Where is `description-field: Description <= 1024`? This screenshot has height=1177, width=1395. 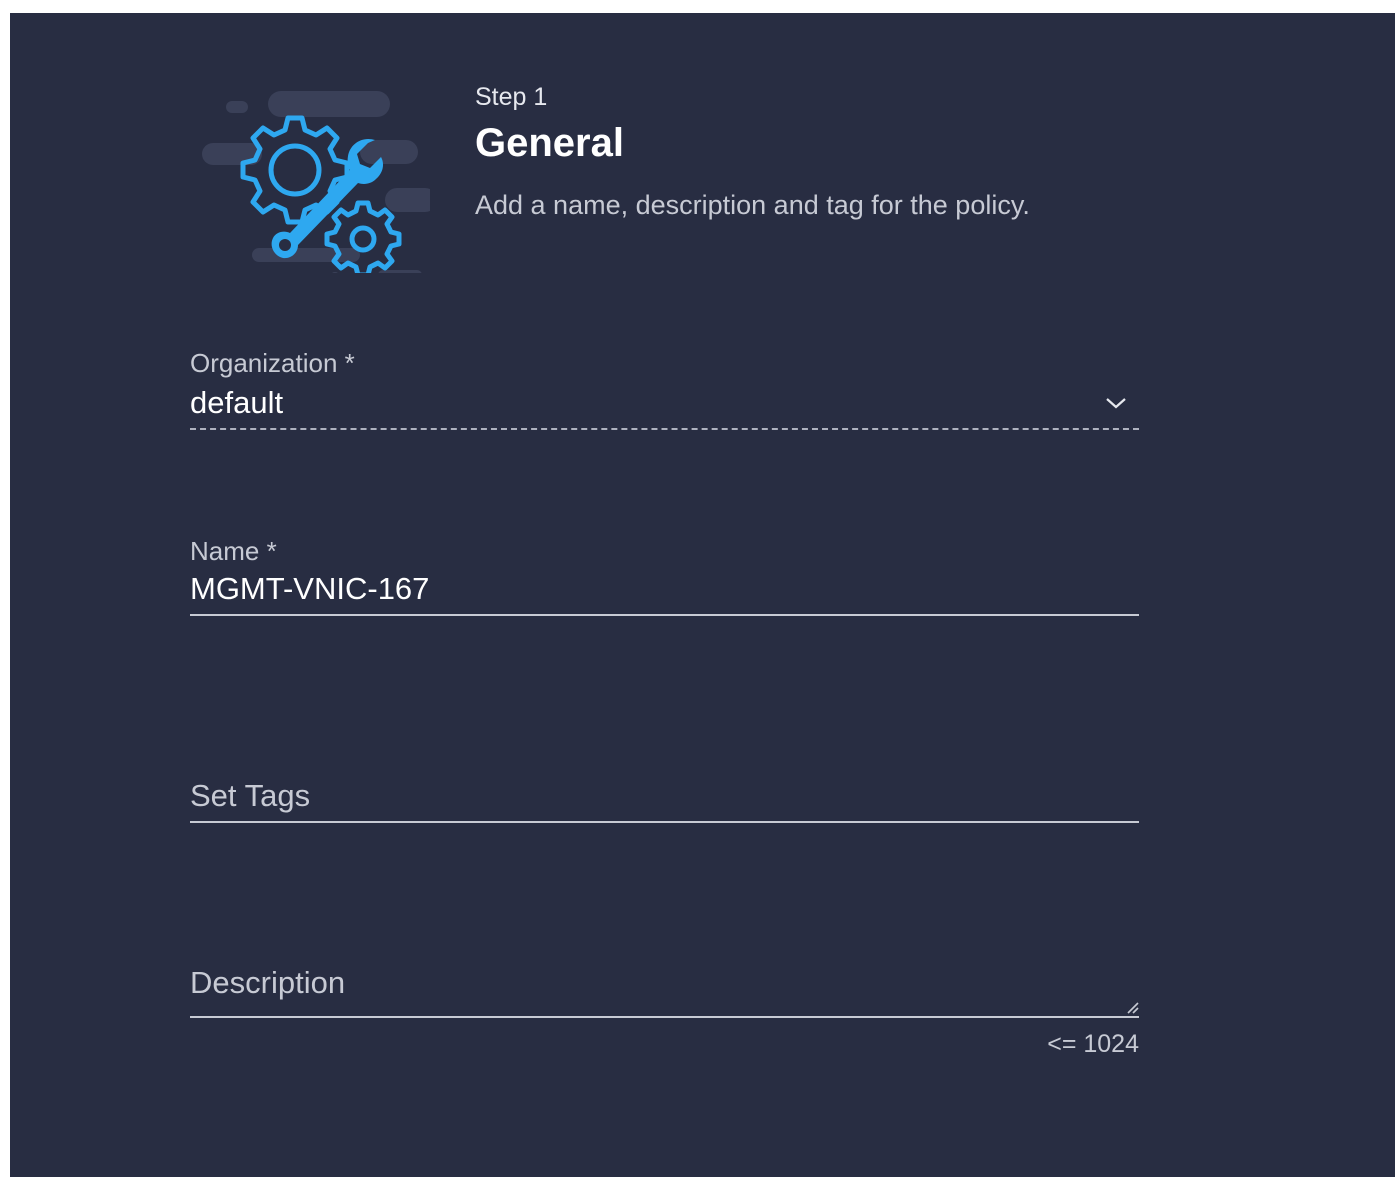
description-field: Description <= 1024 is located at coordinates (664, 1008).